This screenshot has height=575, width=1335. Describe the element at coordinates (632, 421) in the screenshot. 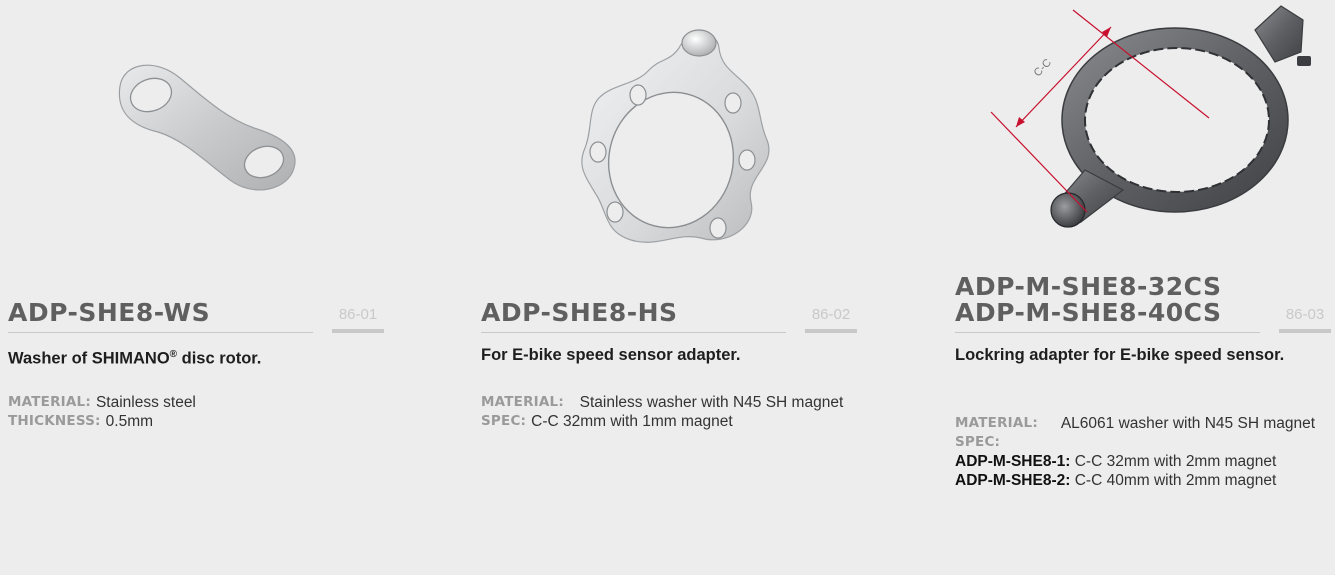

I see `spec-value: C-C 32mm with 1mm magnet` at that location.